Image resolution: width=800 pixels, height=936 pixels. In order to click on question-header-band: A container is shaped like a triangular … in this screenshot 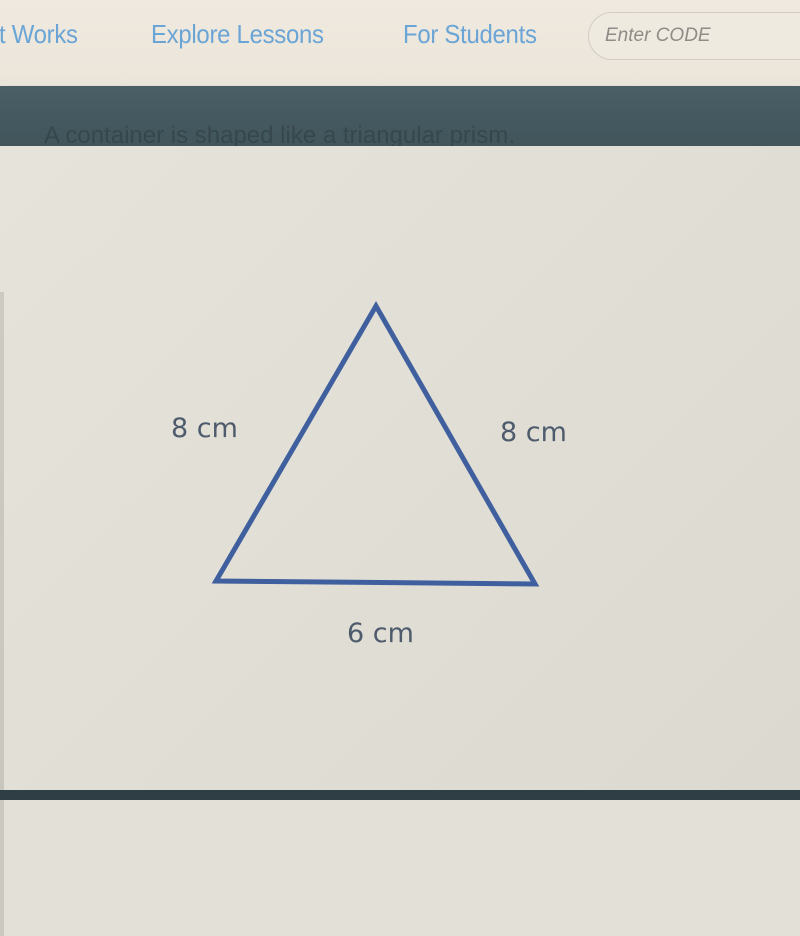, I will do `click(400, 116)`.